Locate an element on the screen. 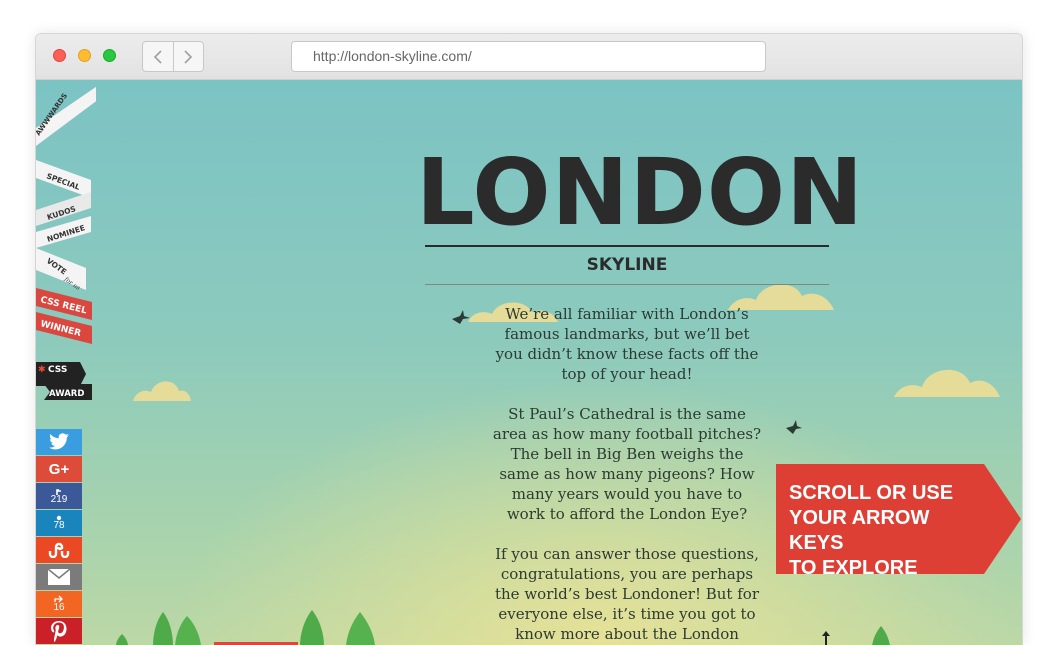 Image resolution: width=1058 pixels, height=645 pixels. back-button is located at coordinates (158, 56).